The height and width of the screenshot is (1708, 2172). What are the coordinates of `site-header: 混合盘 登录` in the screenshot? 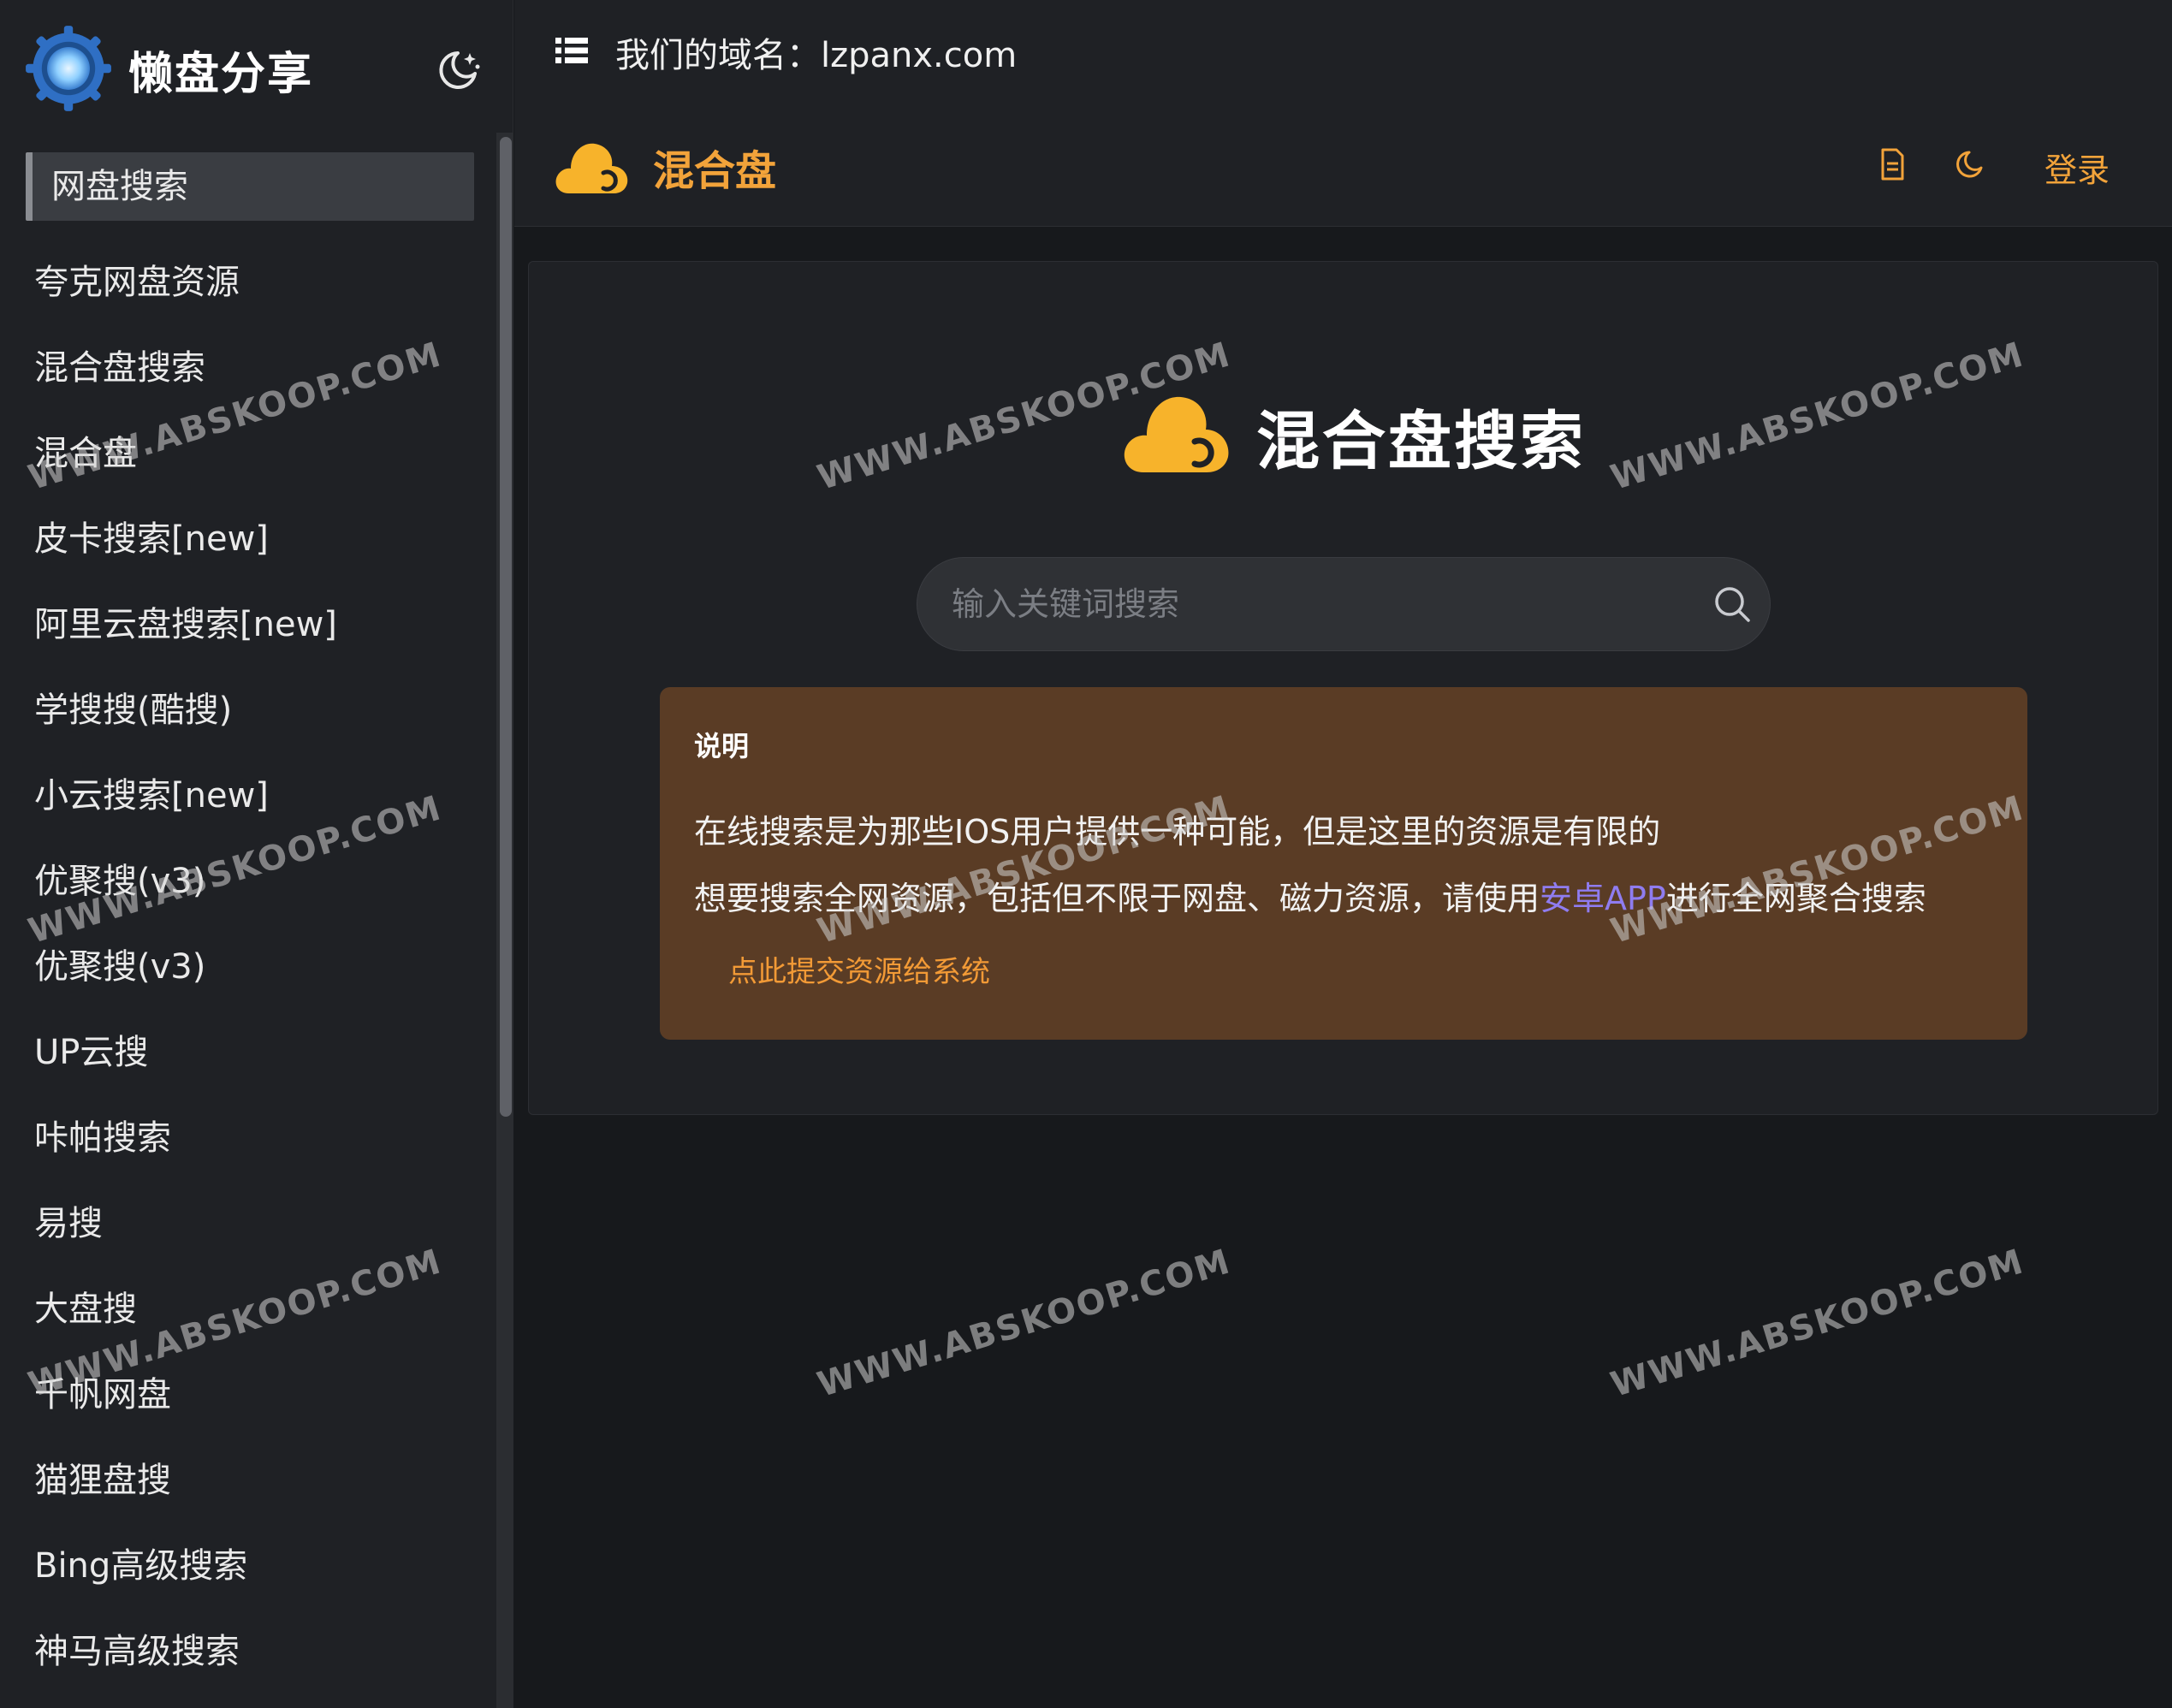 It's located at (1343, 165).